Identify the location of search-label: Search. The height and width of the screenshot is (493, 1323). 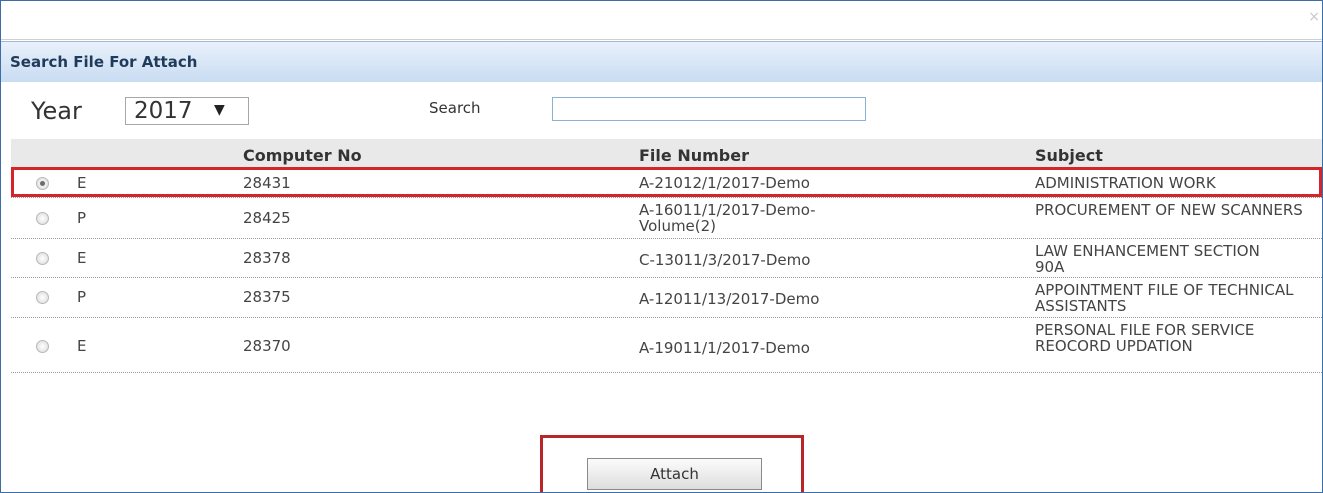
(455, 108).